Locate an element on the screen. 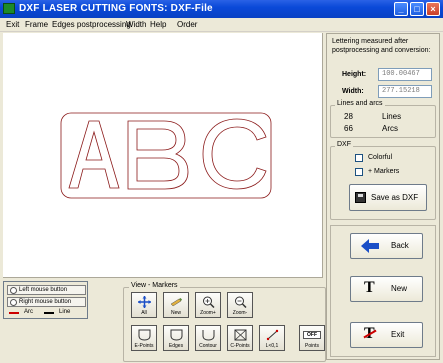 The image size is (443, 363). menu-exit: Exit is located at coordinates (12, 24).